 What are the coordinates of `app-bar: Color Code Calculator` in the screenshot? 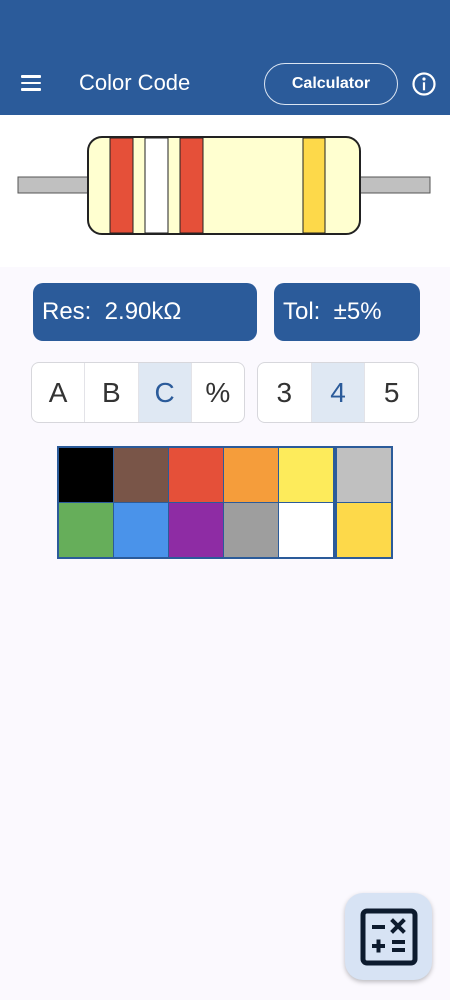 It's located at (225, 57).